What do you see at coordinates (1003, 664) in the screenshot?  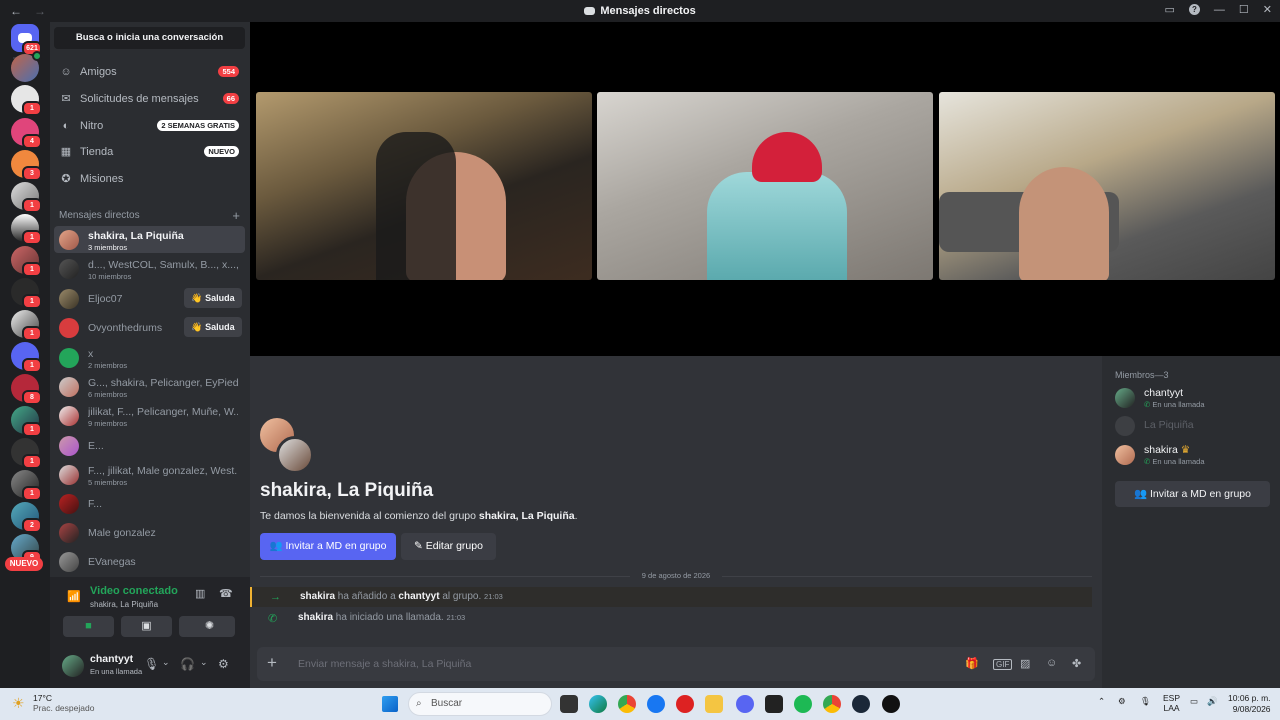 I see `gif-icon: GIF` at bounding box center [1003, 664].